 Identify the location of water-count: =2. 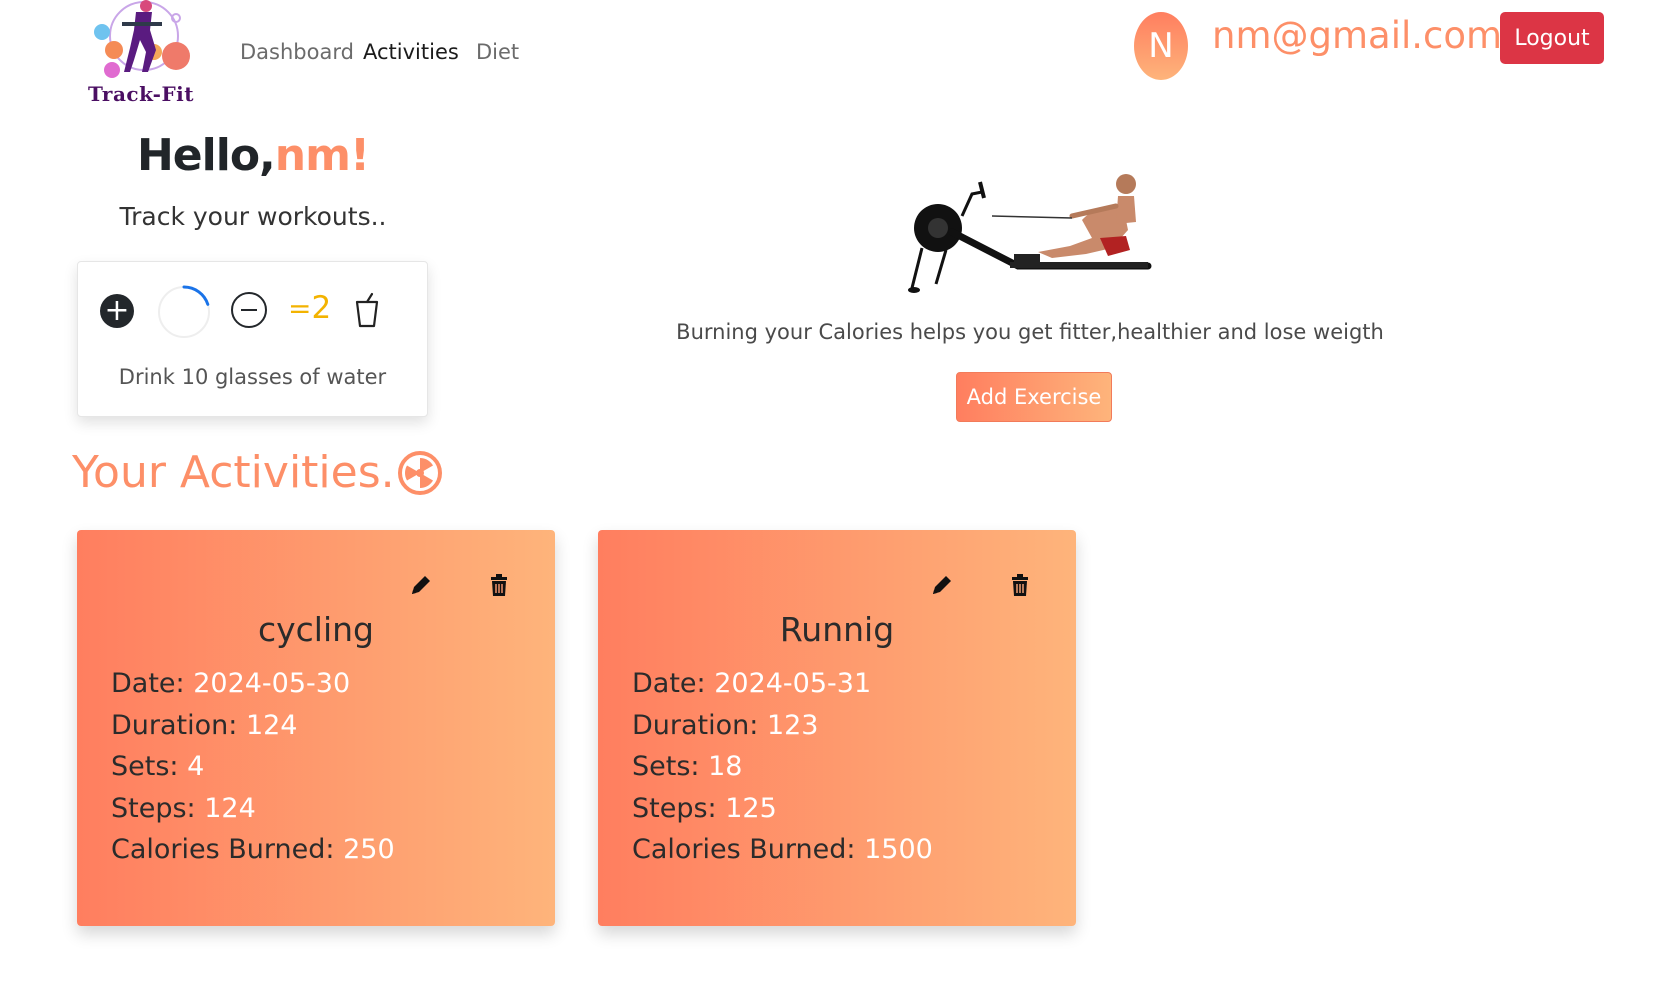
(309, 308).